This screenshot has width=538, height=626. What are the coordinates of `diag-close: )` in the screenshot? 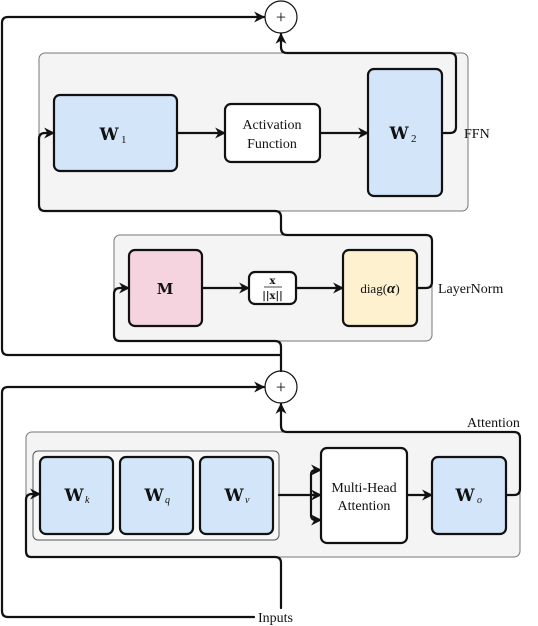 It's located at (397, 288).